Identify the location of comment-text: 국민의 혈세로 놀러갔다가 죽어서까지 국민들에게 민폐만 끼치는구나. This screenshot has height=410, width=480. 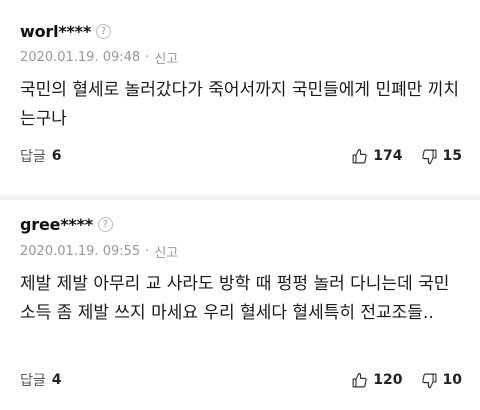
(240, 104).